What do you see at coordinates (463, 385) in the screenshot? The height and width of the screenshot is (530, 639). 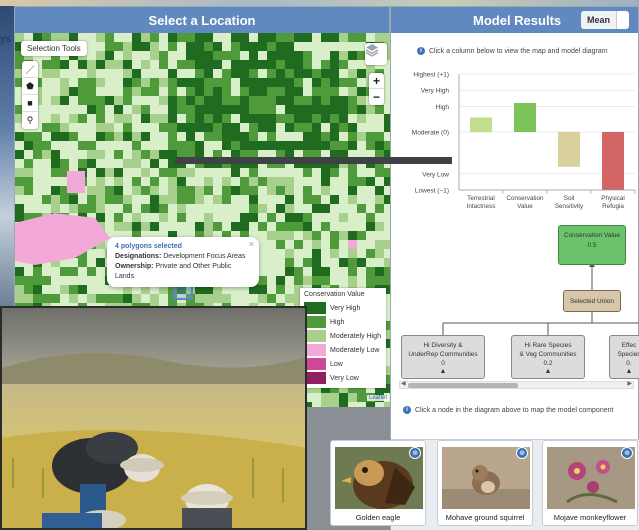 I see `scrollbar-thumb` at bounding box center [463, 385].